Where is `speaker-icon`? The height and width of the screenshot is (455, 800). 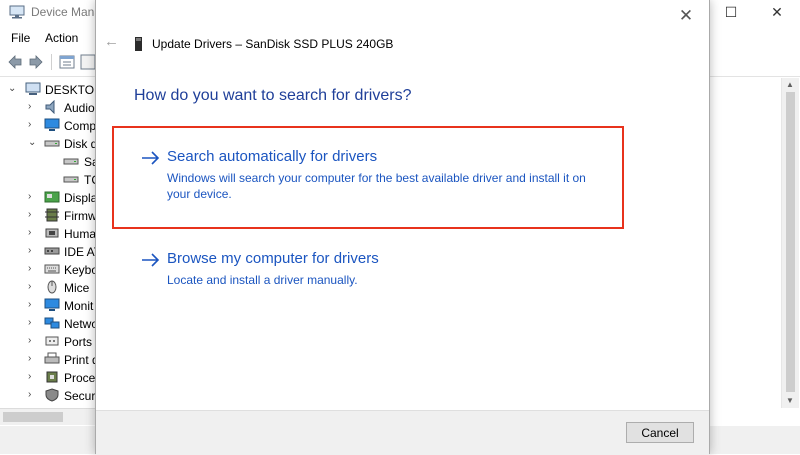 speaker-icon is located at coordinates (50, 107).